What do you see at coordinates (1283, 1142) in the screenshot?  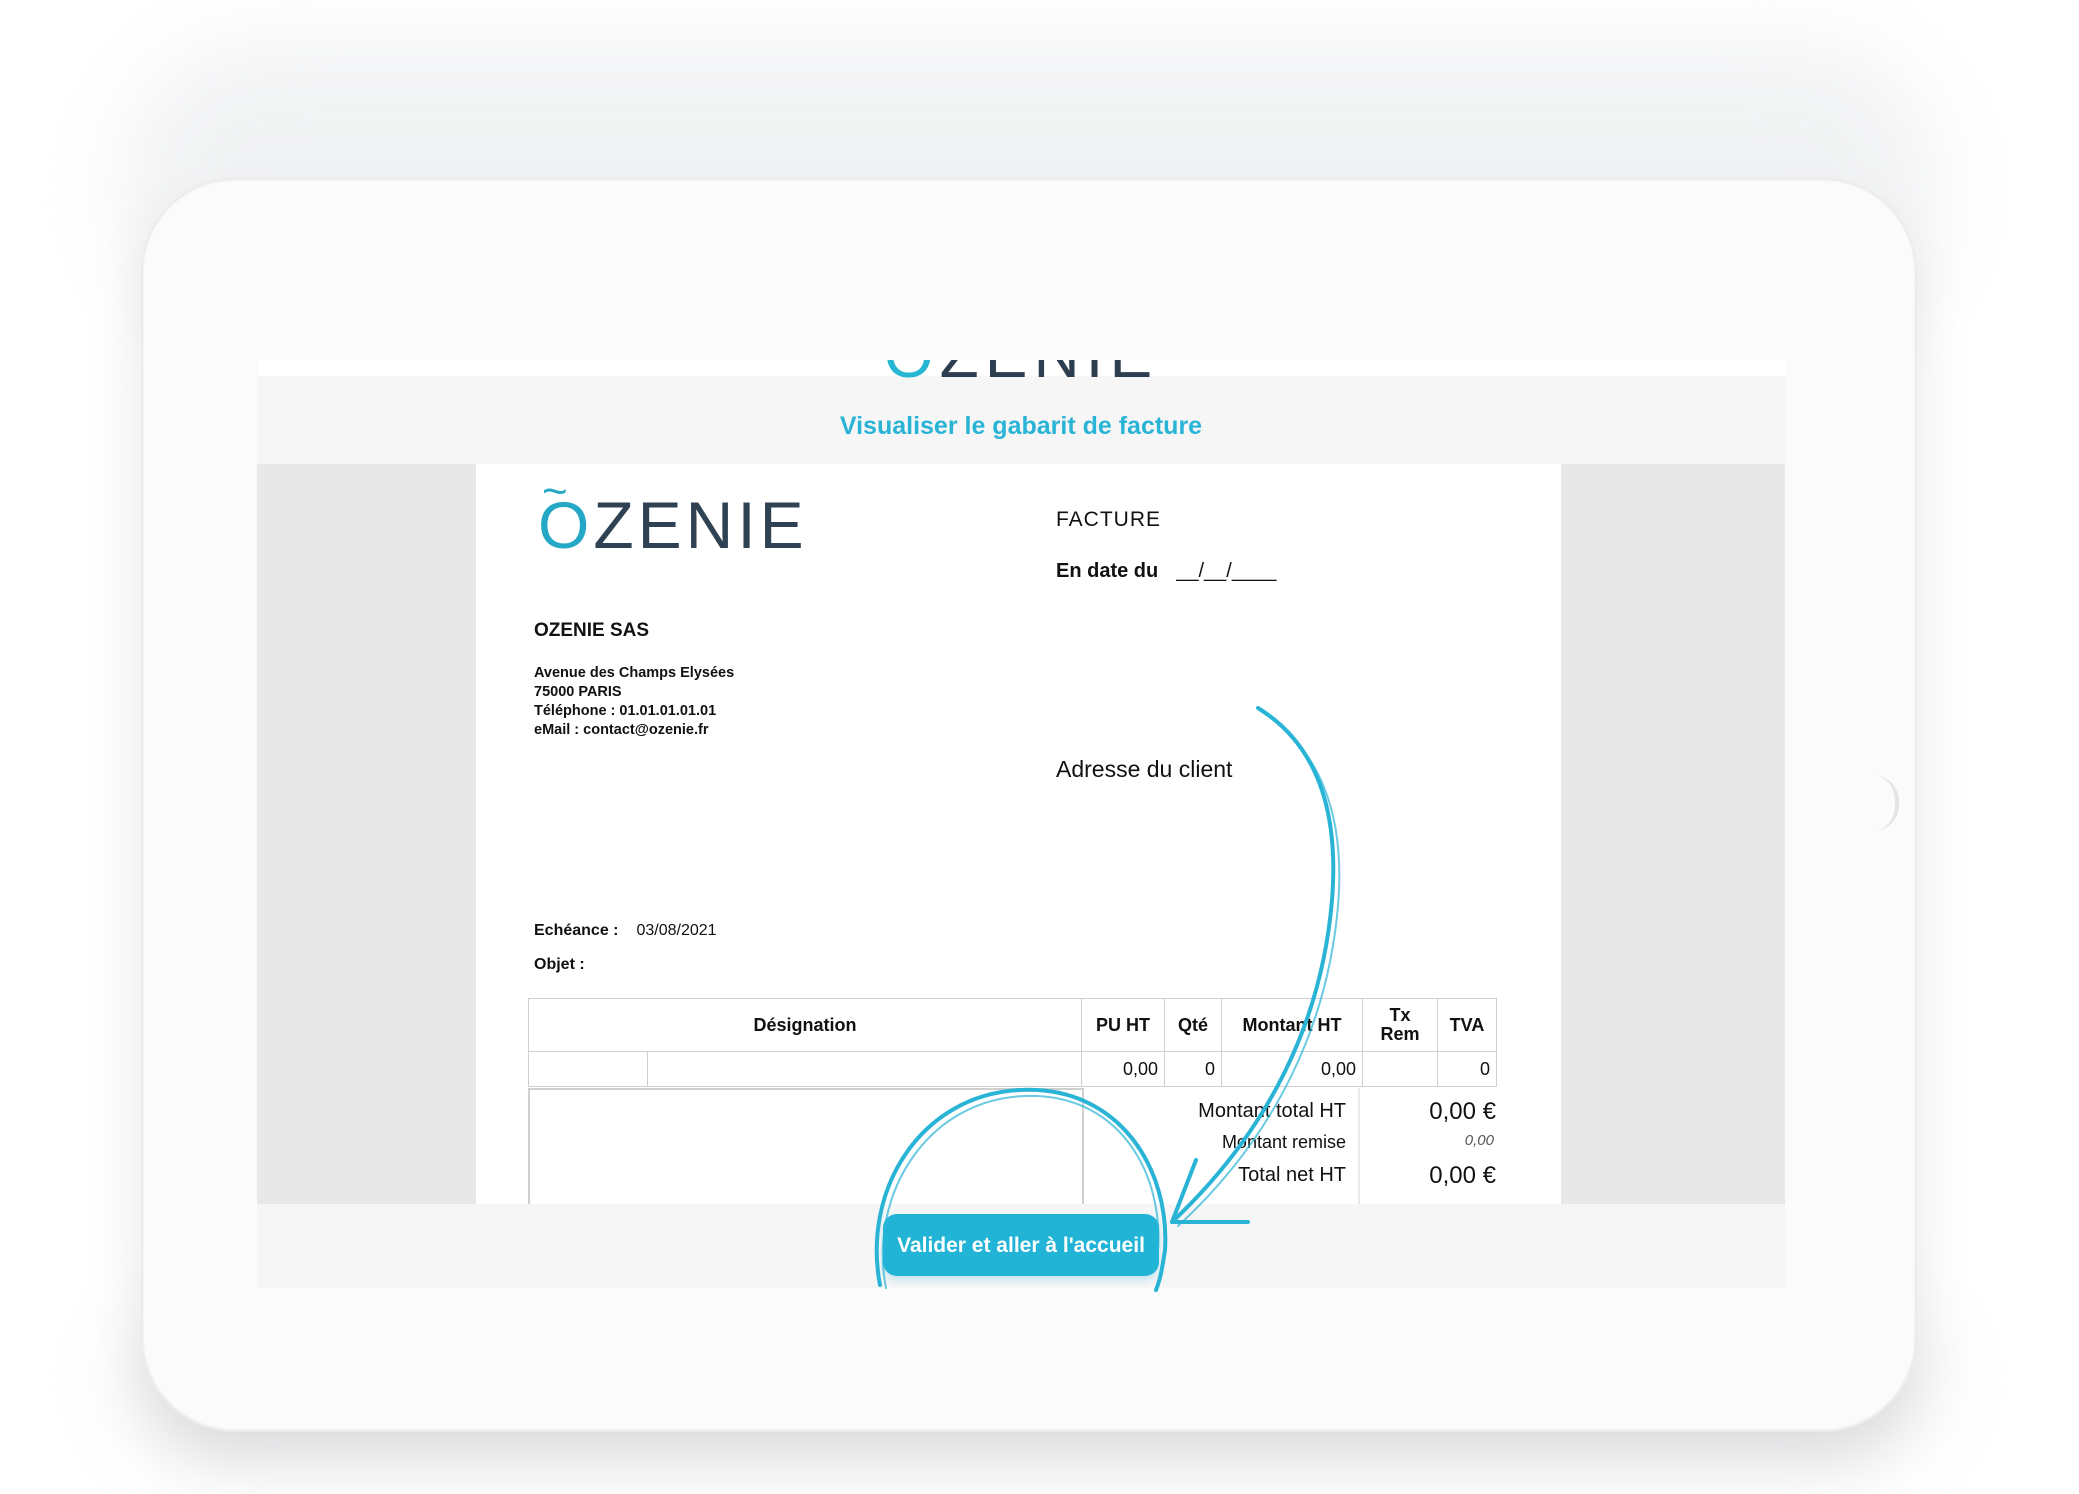 I see `remise-label: Montant remise` at bounding box center [1283, 1142].